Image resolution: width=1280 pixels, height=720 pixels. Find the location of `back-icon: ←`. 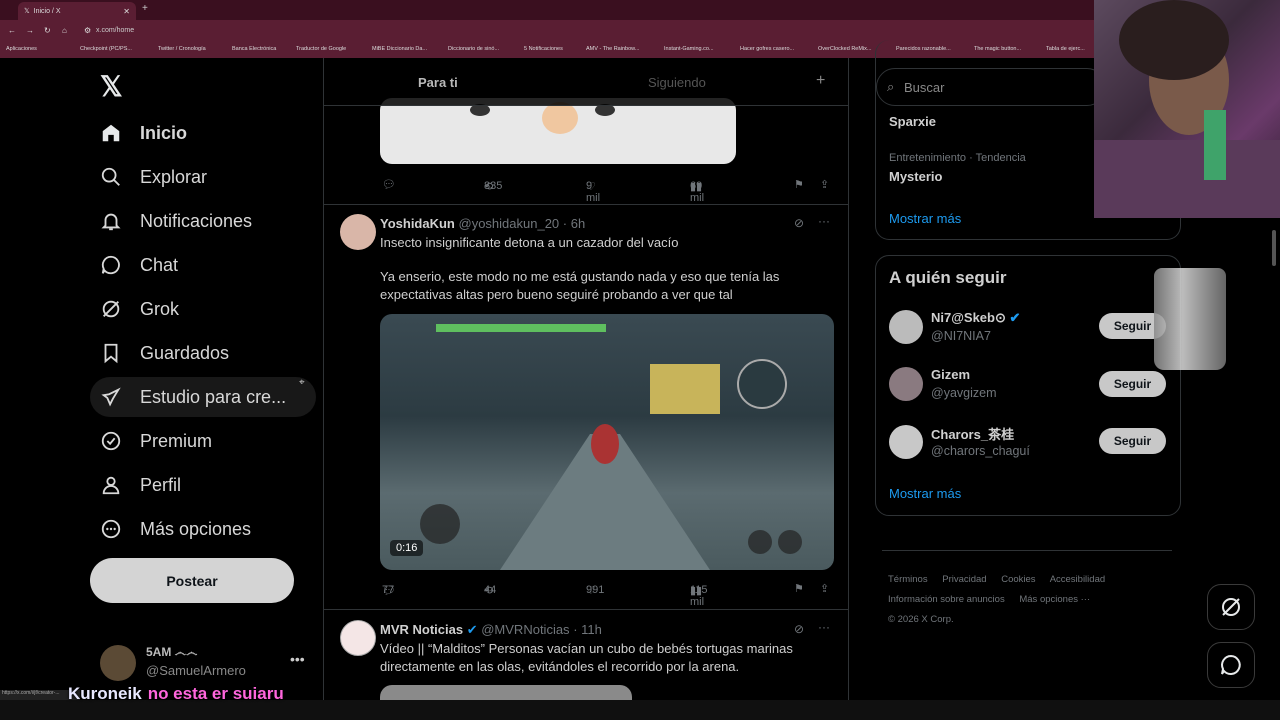

back-icon: ← is located at coordinates (12, 30).